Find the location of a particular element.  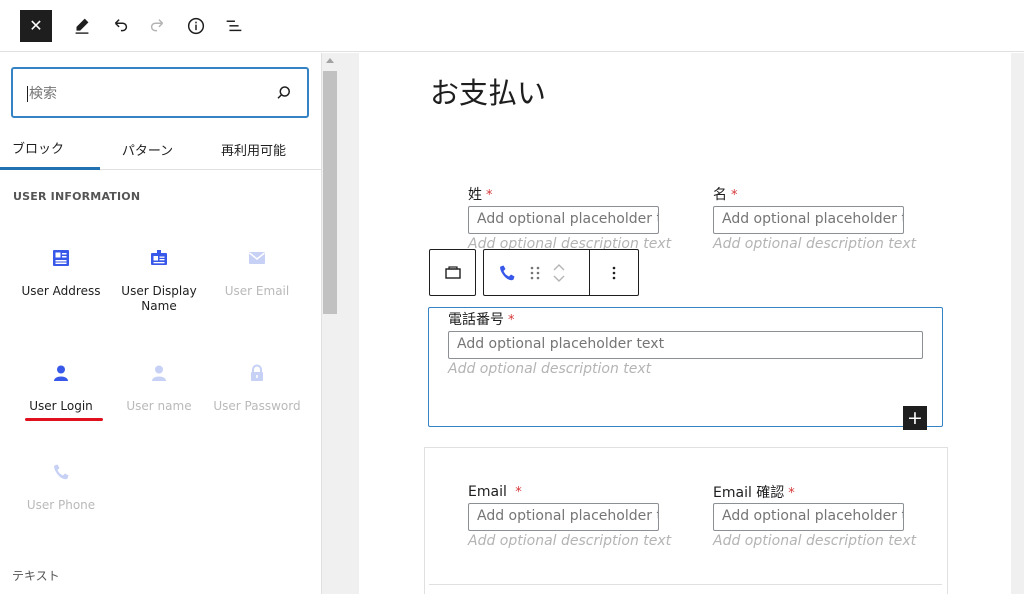

section-title-user-information: USER INFORMATION is located at coordinates (77, 196).